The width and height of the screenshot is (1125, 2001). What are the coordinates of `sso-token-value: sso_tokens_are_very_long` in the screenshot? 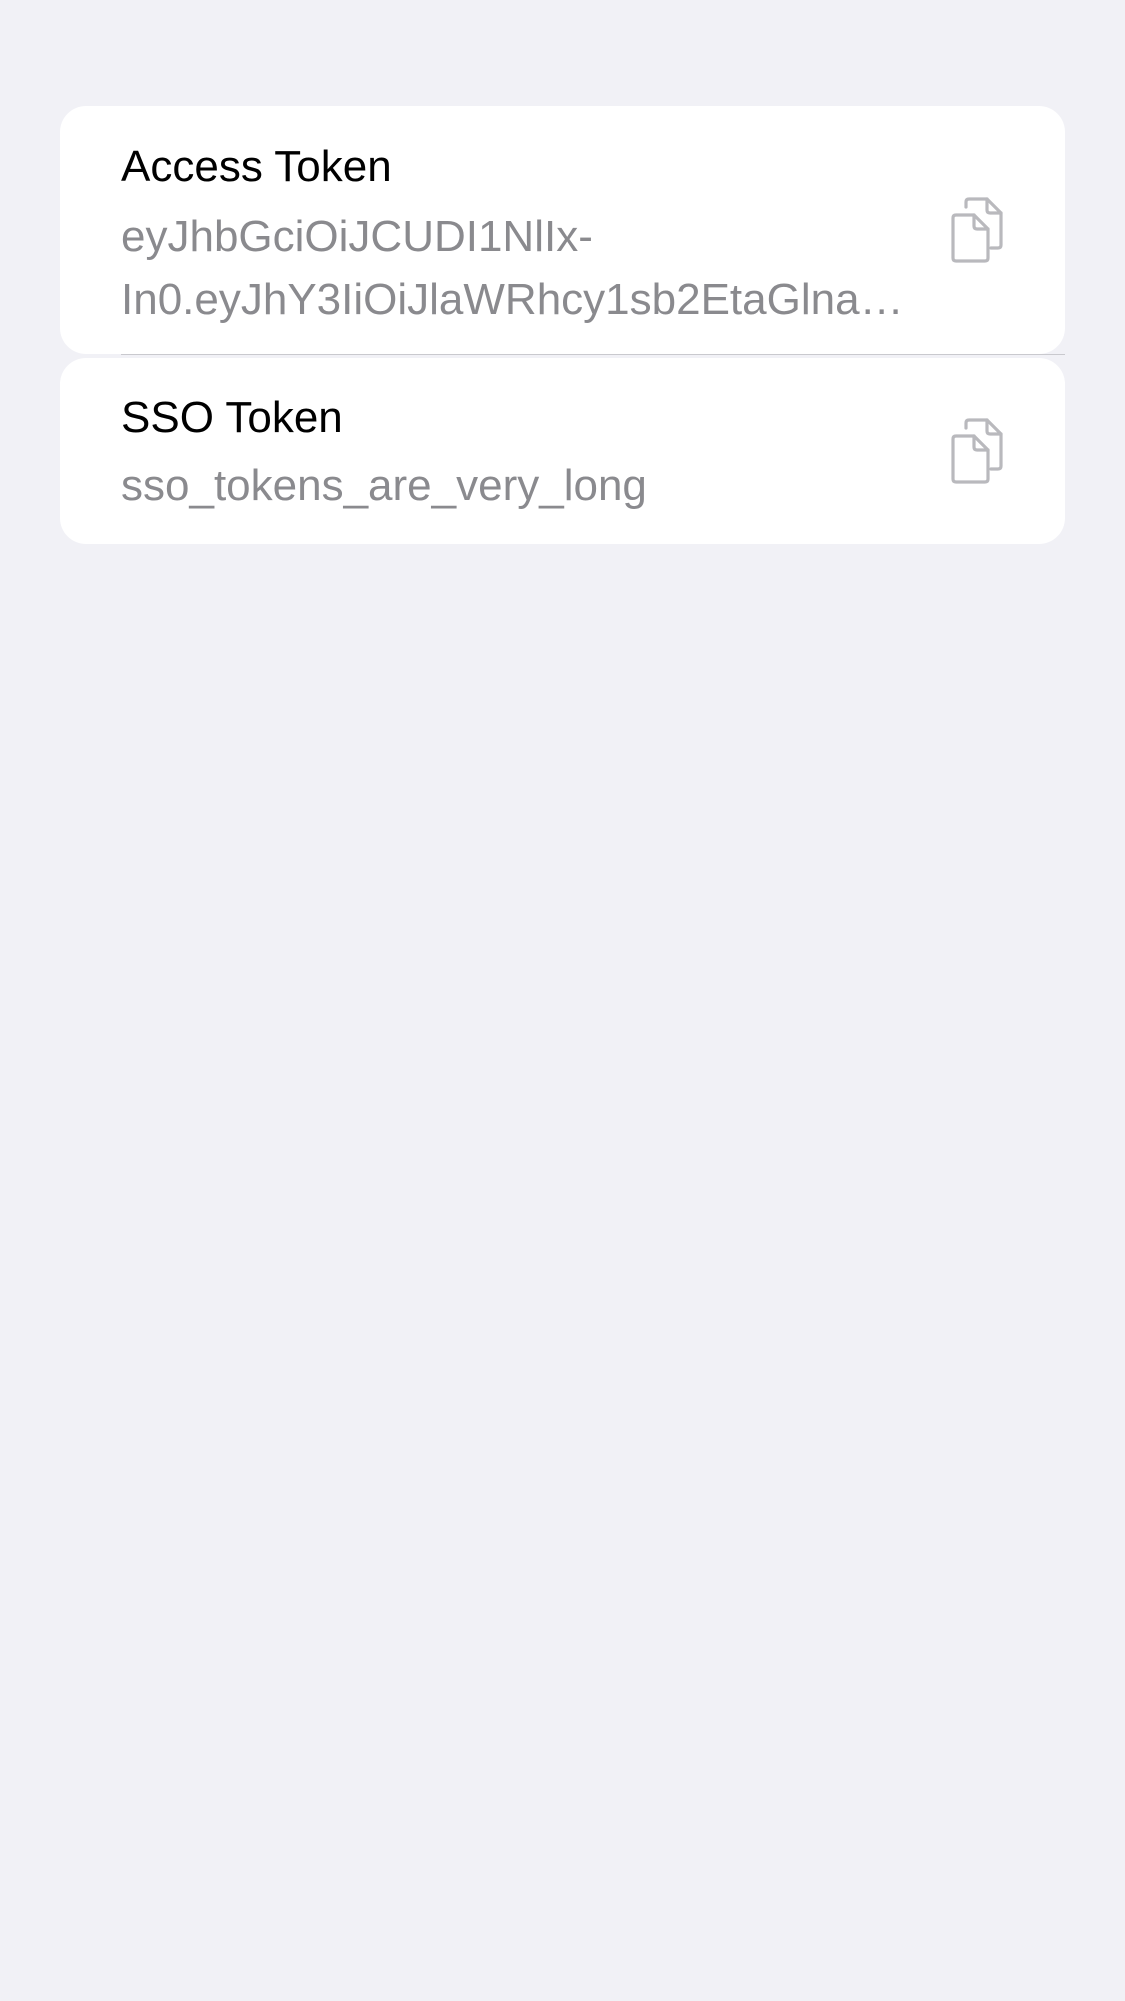 It's located at (384, 485).